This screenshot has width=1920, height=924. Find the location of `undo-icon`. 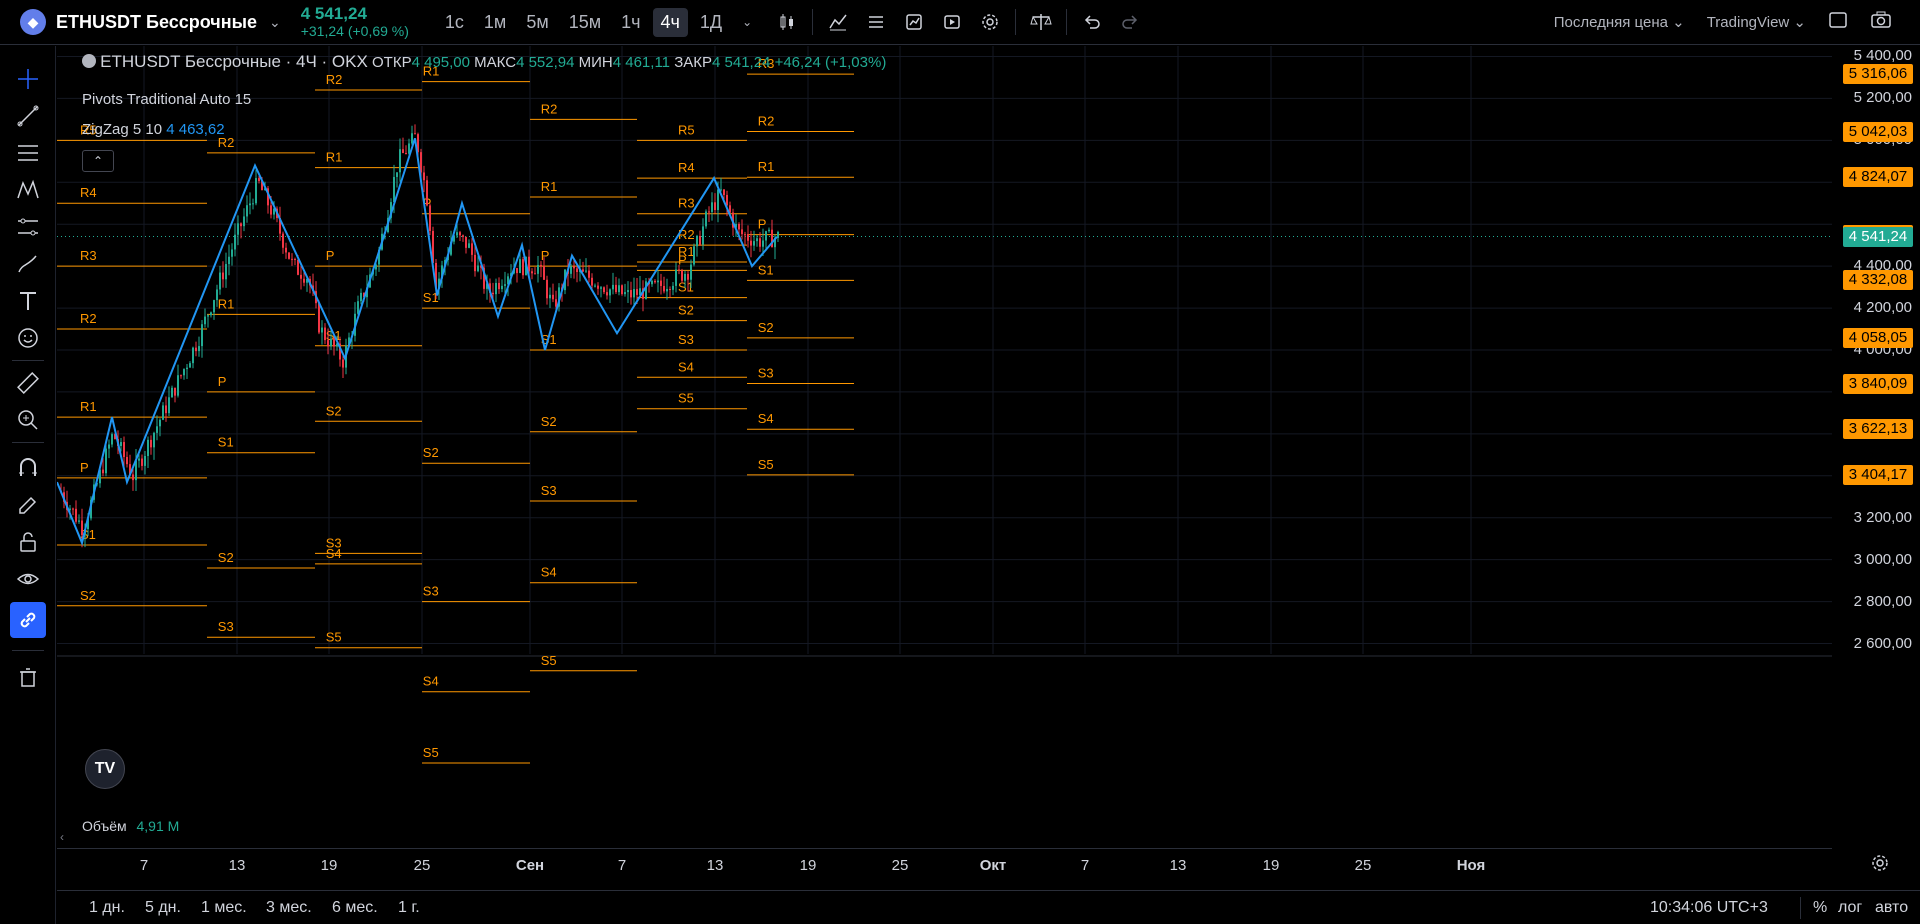

undo-icon is located at coordinates (1092, 22).